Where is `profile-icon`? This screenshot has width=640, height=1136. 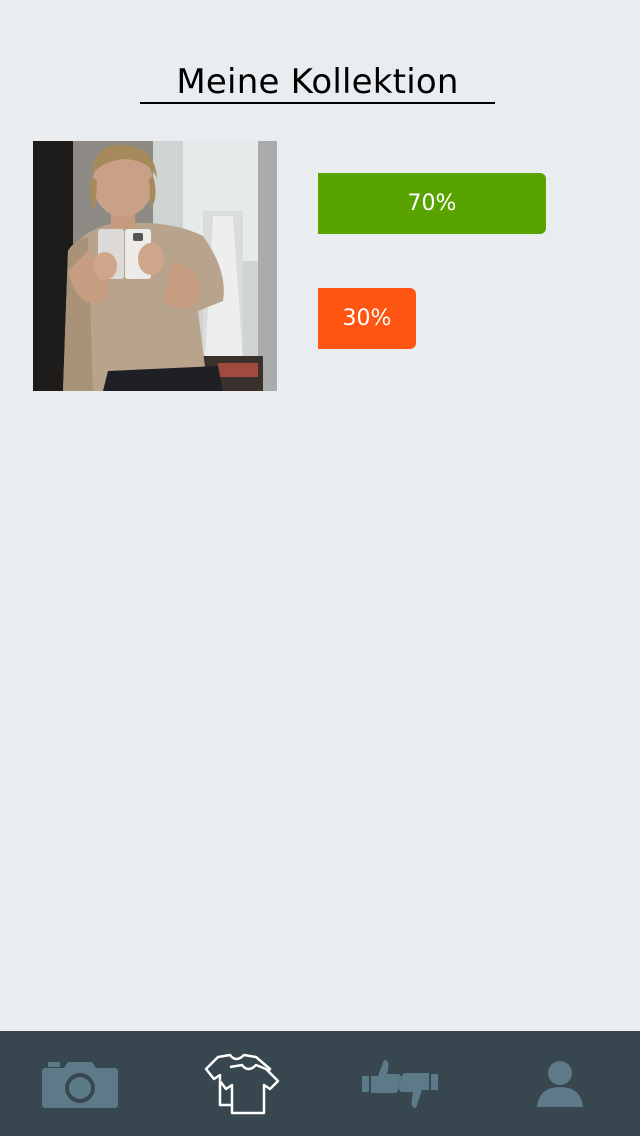
profile-icon is located at coordinates (560, 1083).